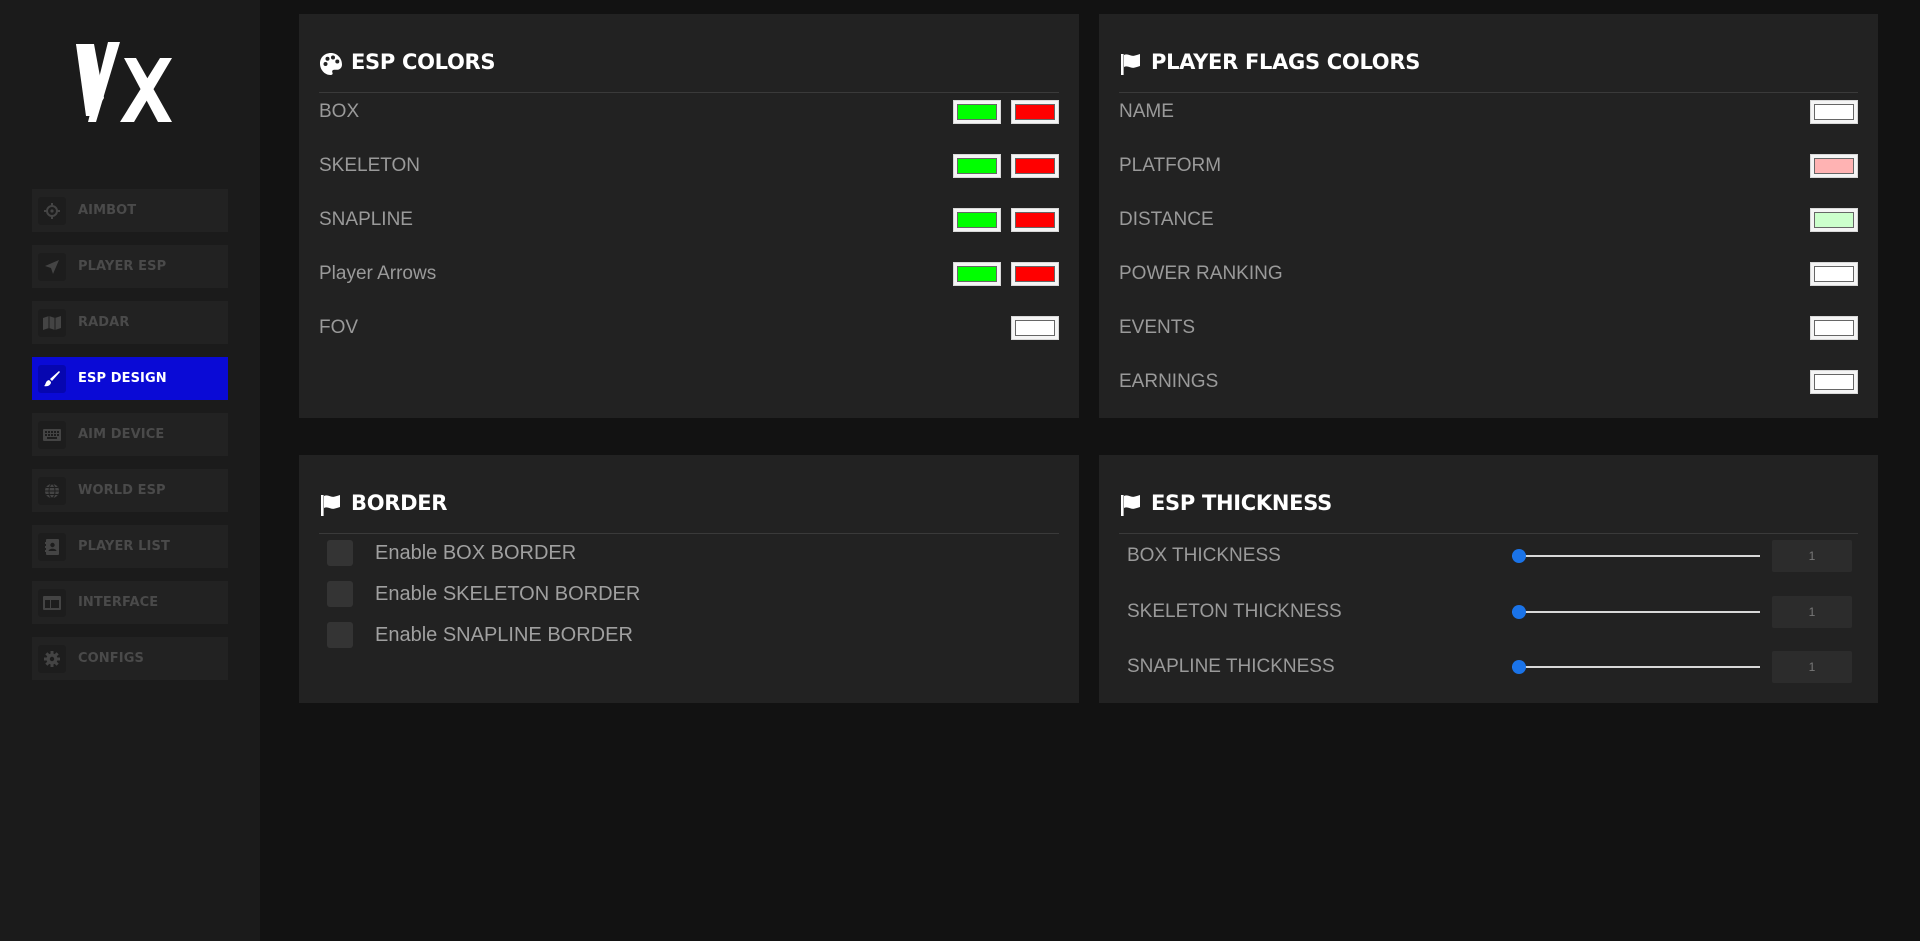 The height and width of the screenshot is (941, 1920). What do you see at coordinates (339, 327) in the screenshot?
I see `row-label: FOV` at bounding box center [339, 327].